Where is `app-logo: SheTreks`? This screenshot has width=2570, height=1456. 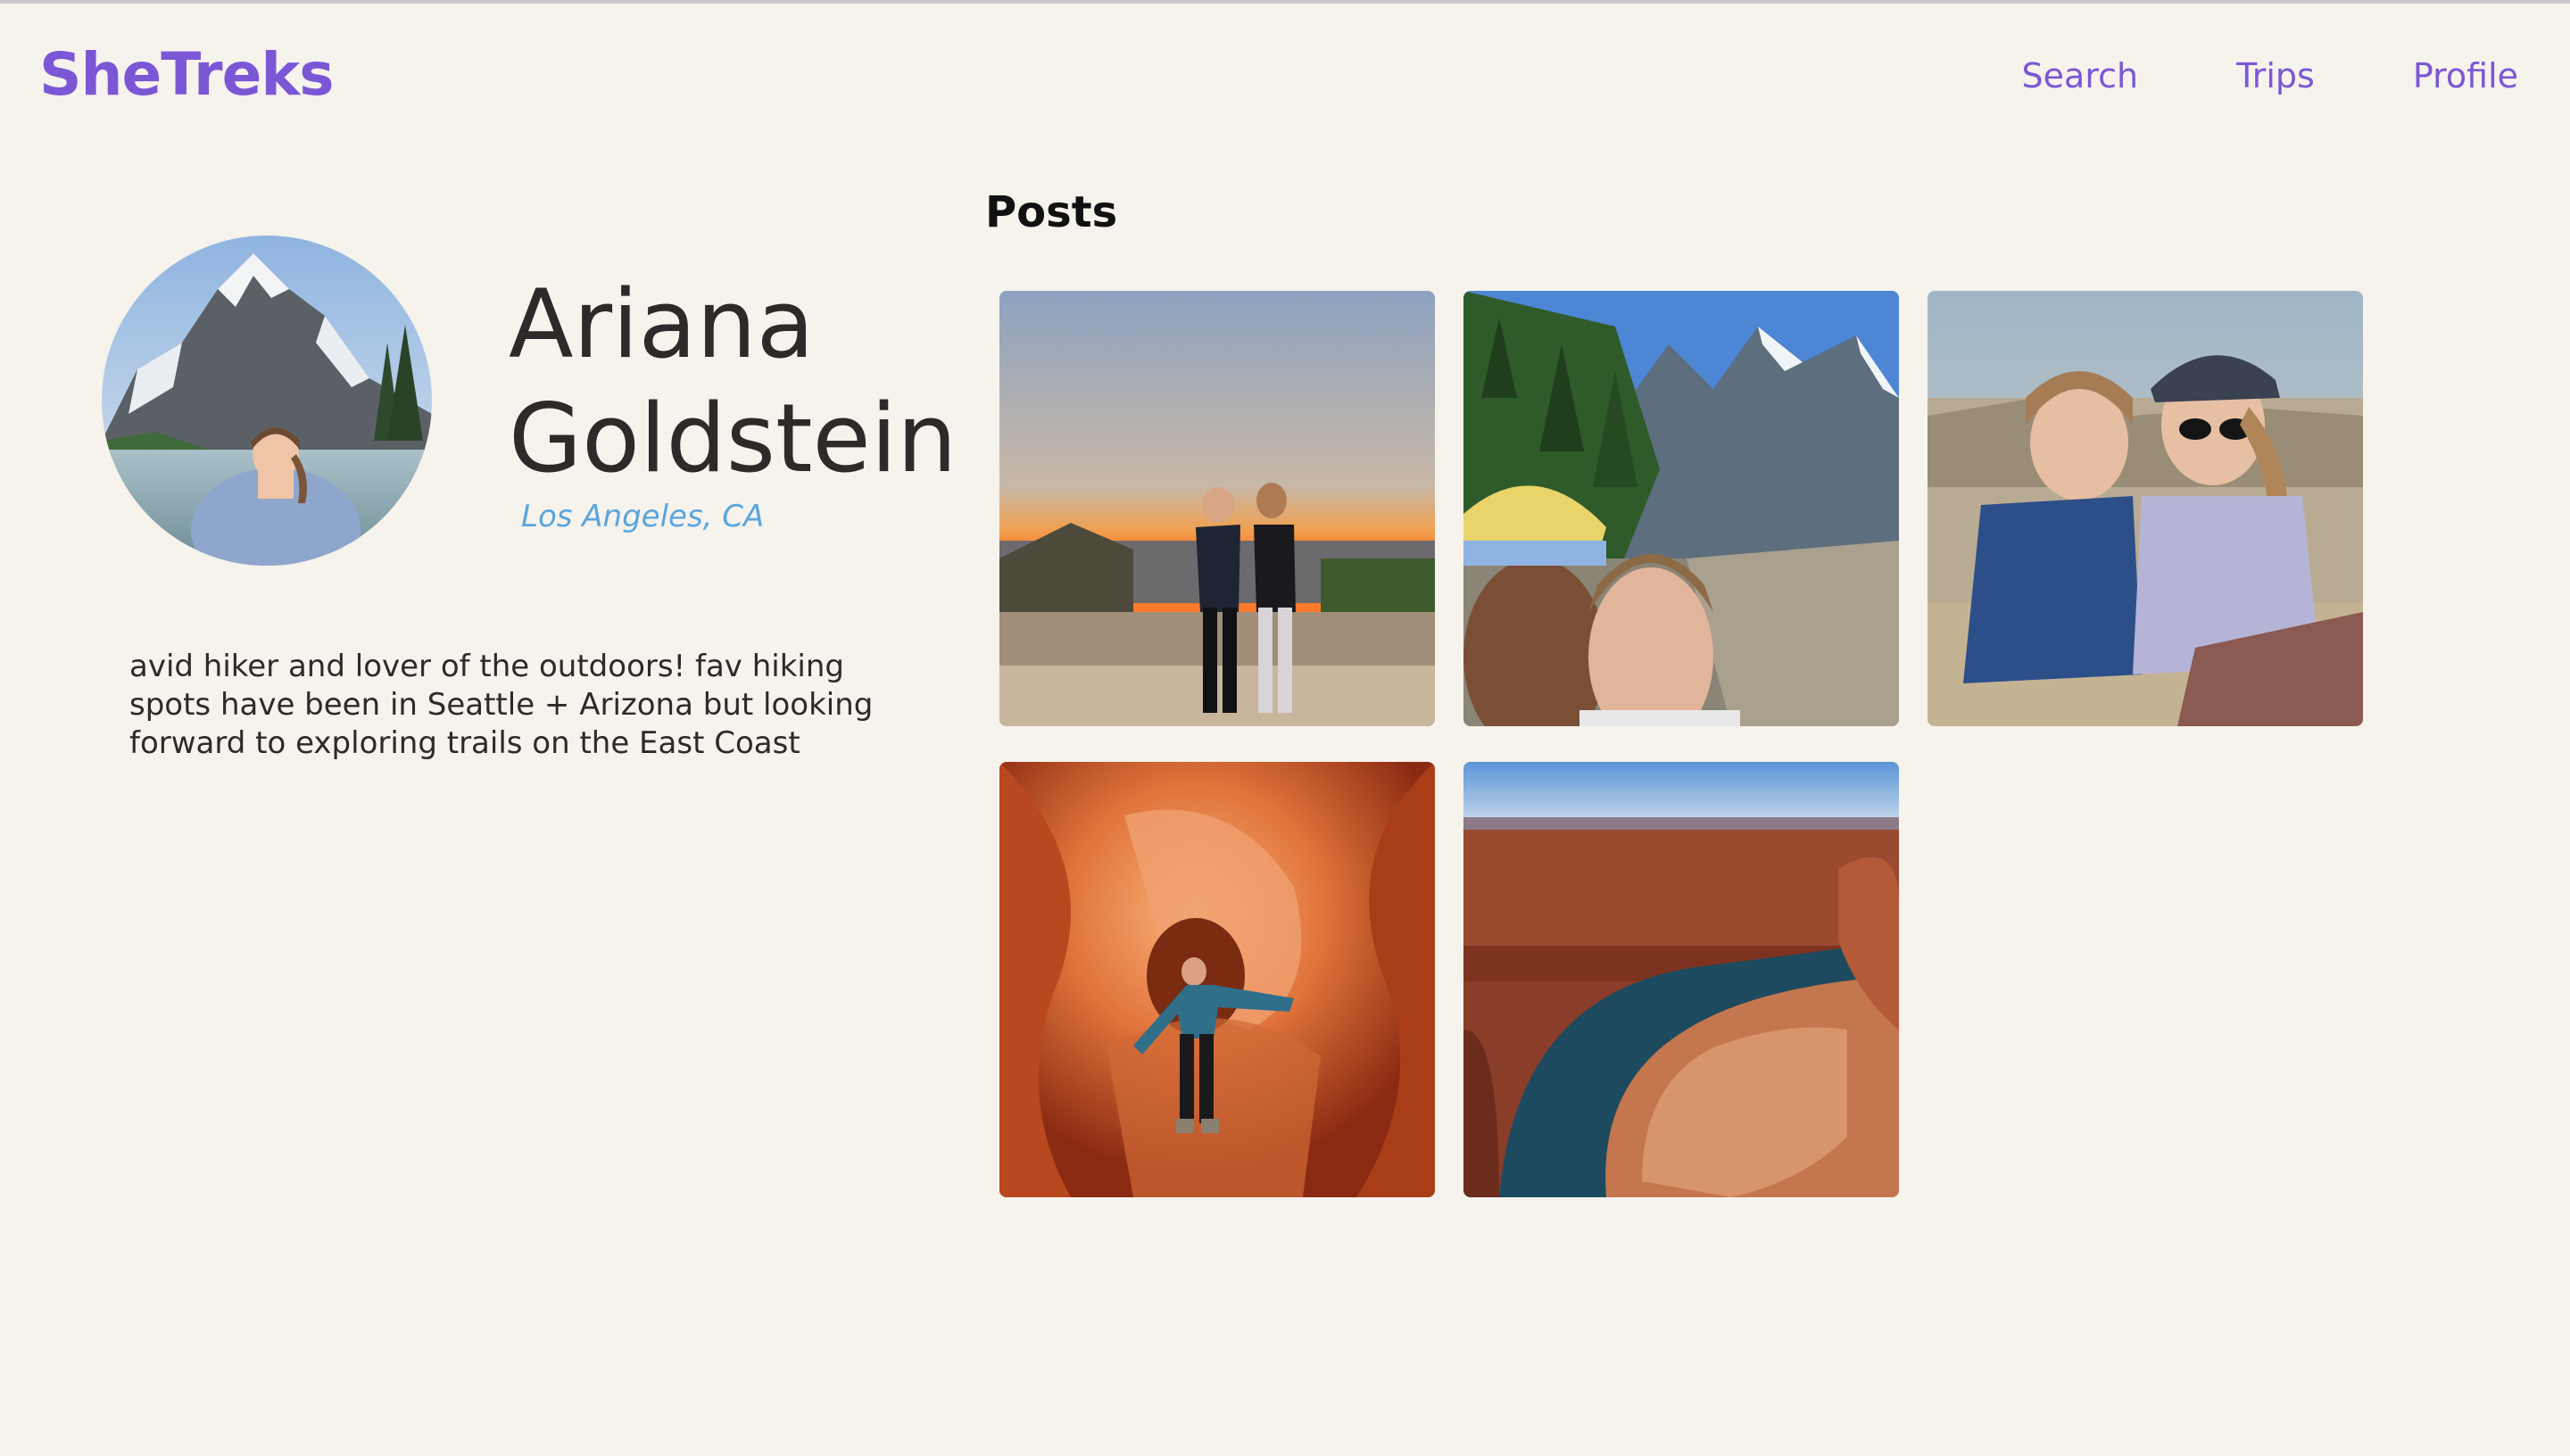 app-logo: SheTreks is located at coordinates (187, 75).